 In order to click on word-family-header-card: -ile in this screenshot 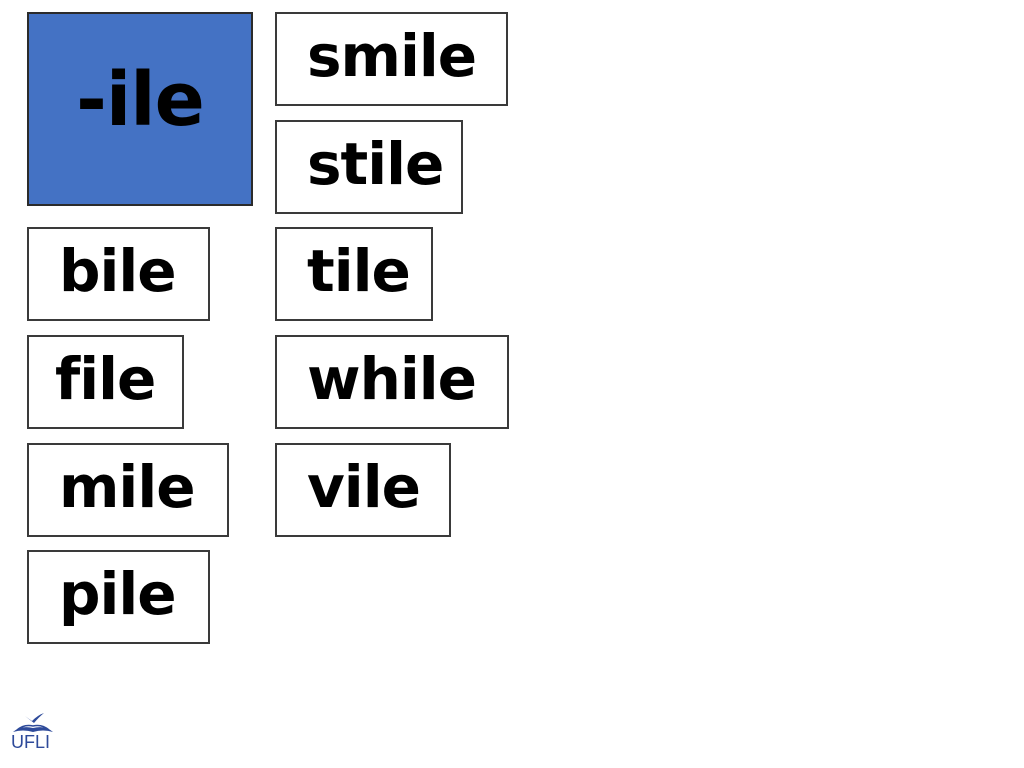, I will do `click(140, 109)`.